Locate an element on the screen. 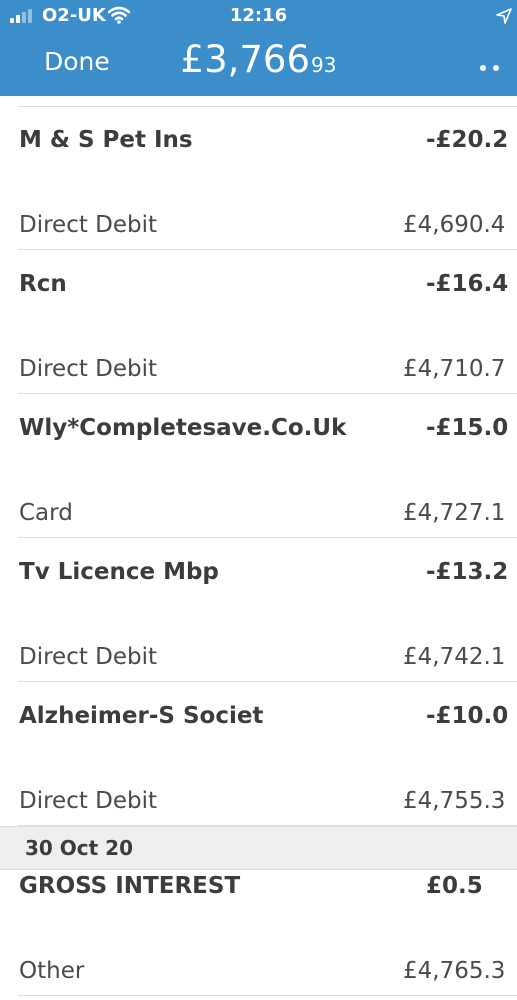 Image resolution: width=517 pixels, height=1000 pixels. running-balance: £4,742.1 is located at coordinates (454, 657).